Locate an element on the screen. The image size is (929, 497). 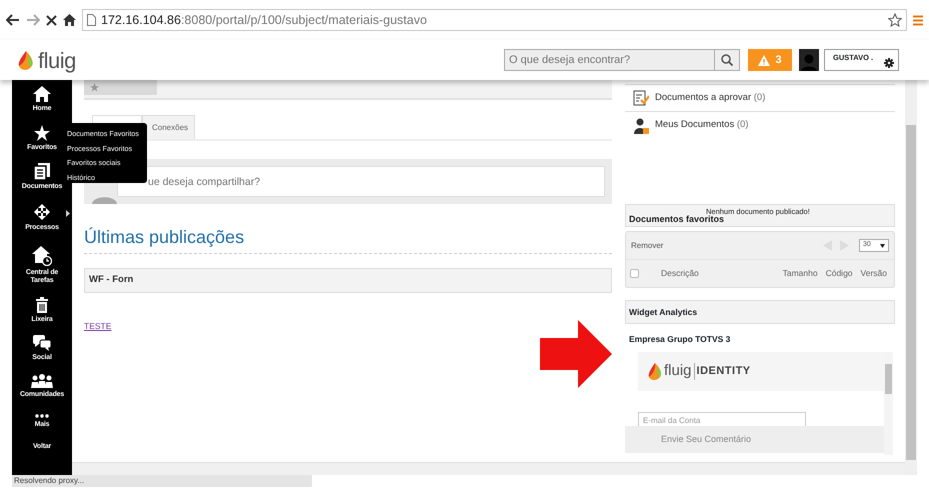
arrow-icon is located at coordinates (576, 354).